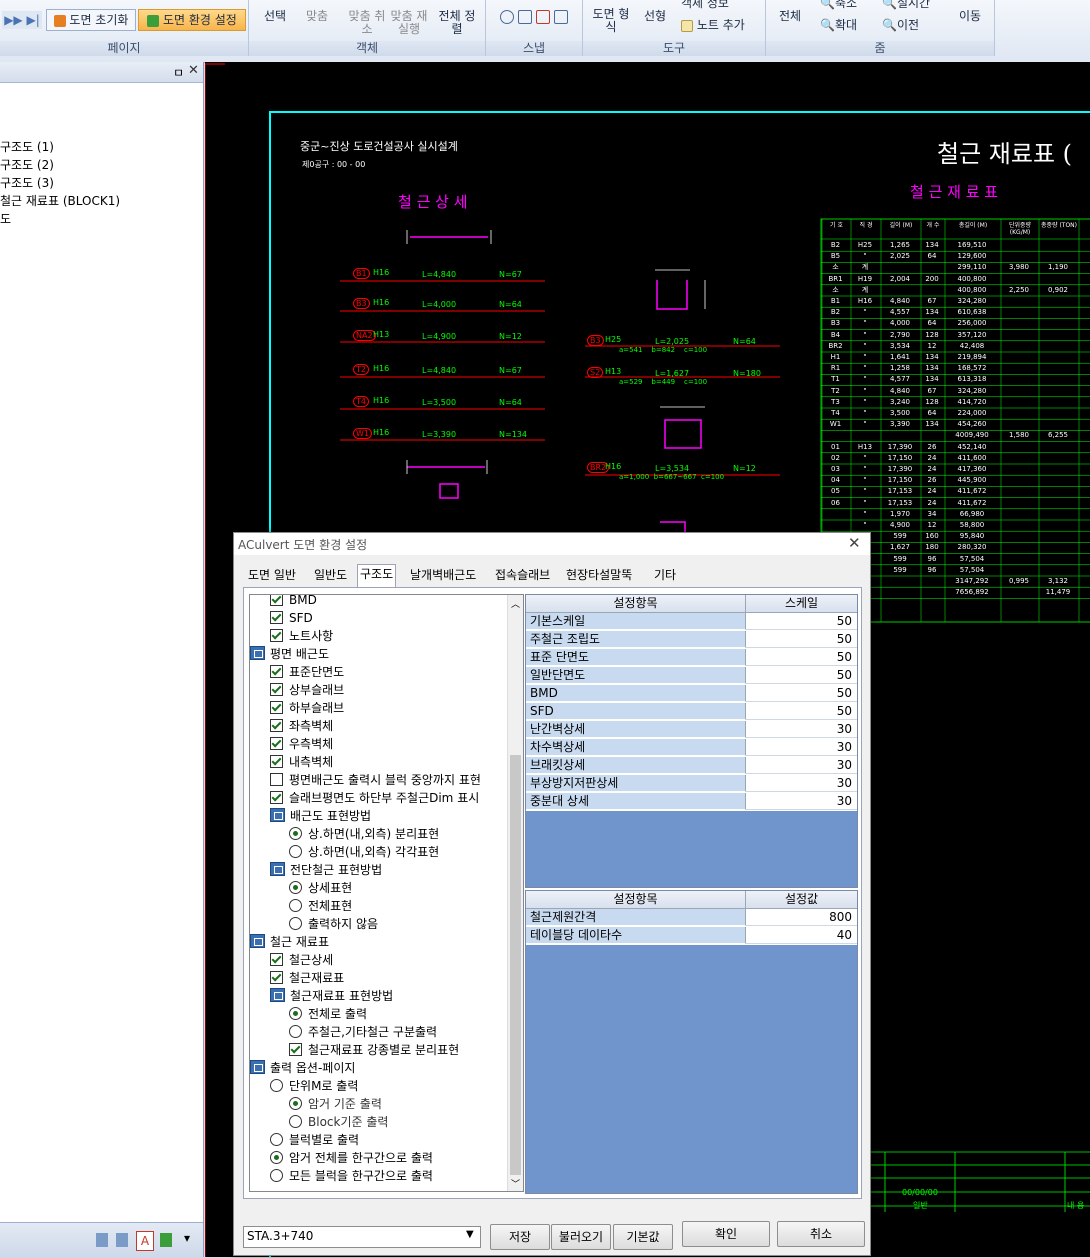  What do you see at coordinates (515, 893) in the screenshot?
I see `option-tree-scrollbar: ︿ ﹀` at bounding box center [515, 893].